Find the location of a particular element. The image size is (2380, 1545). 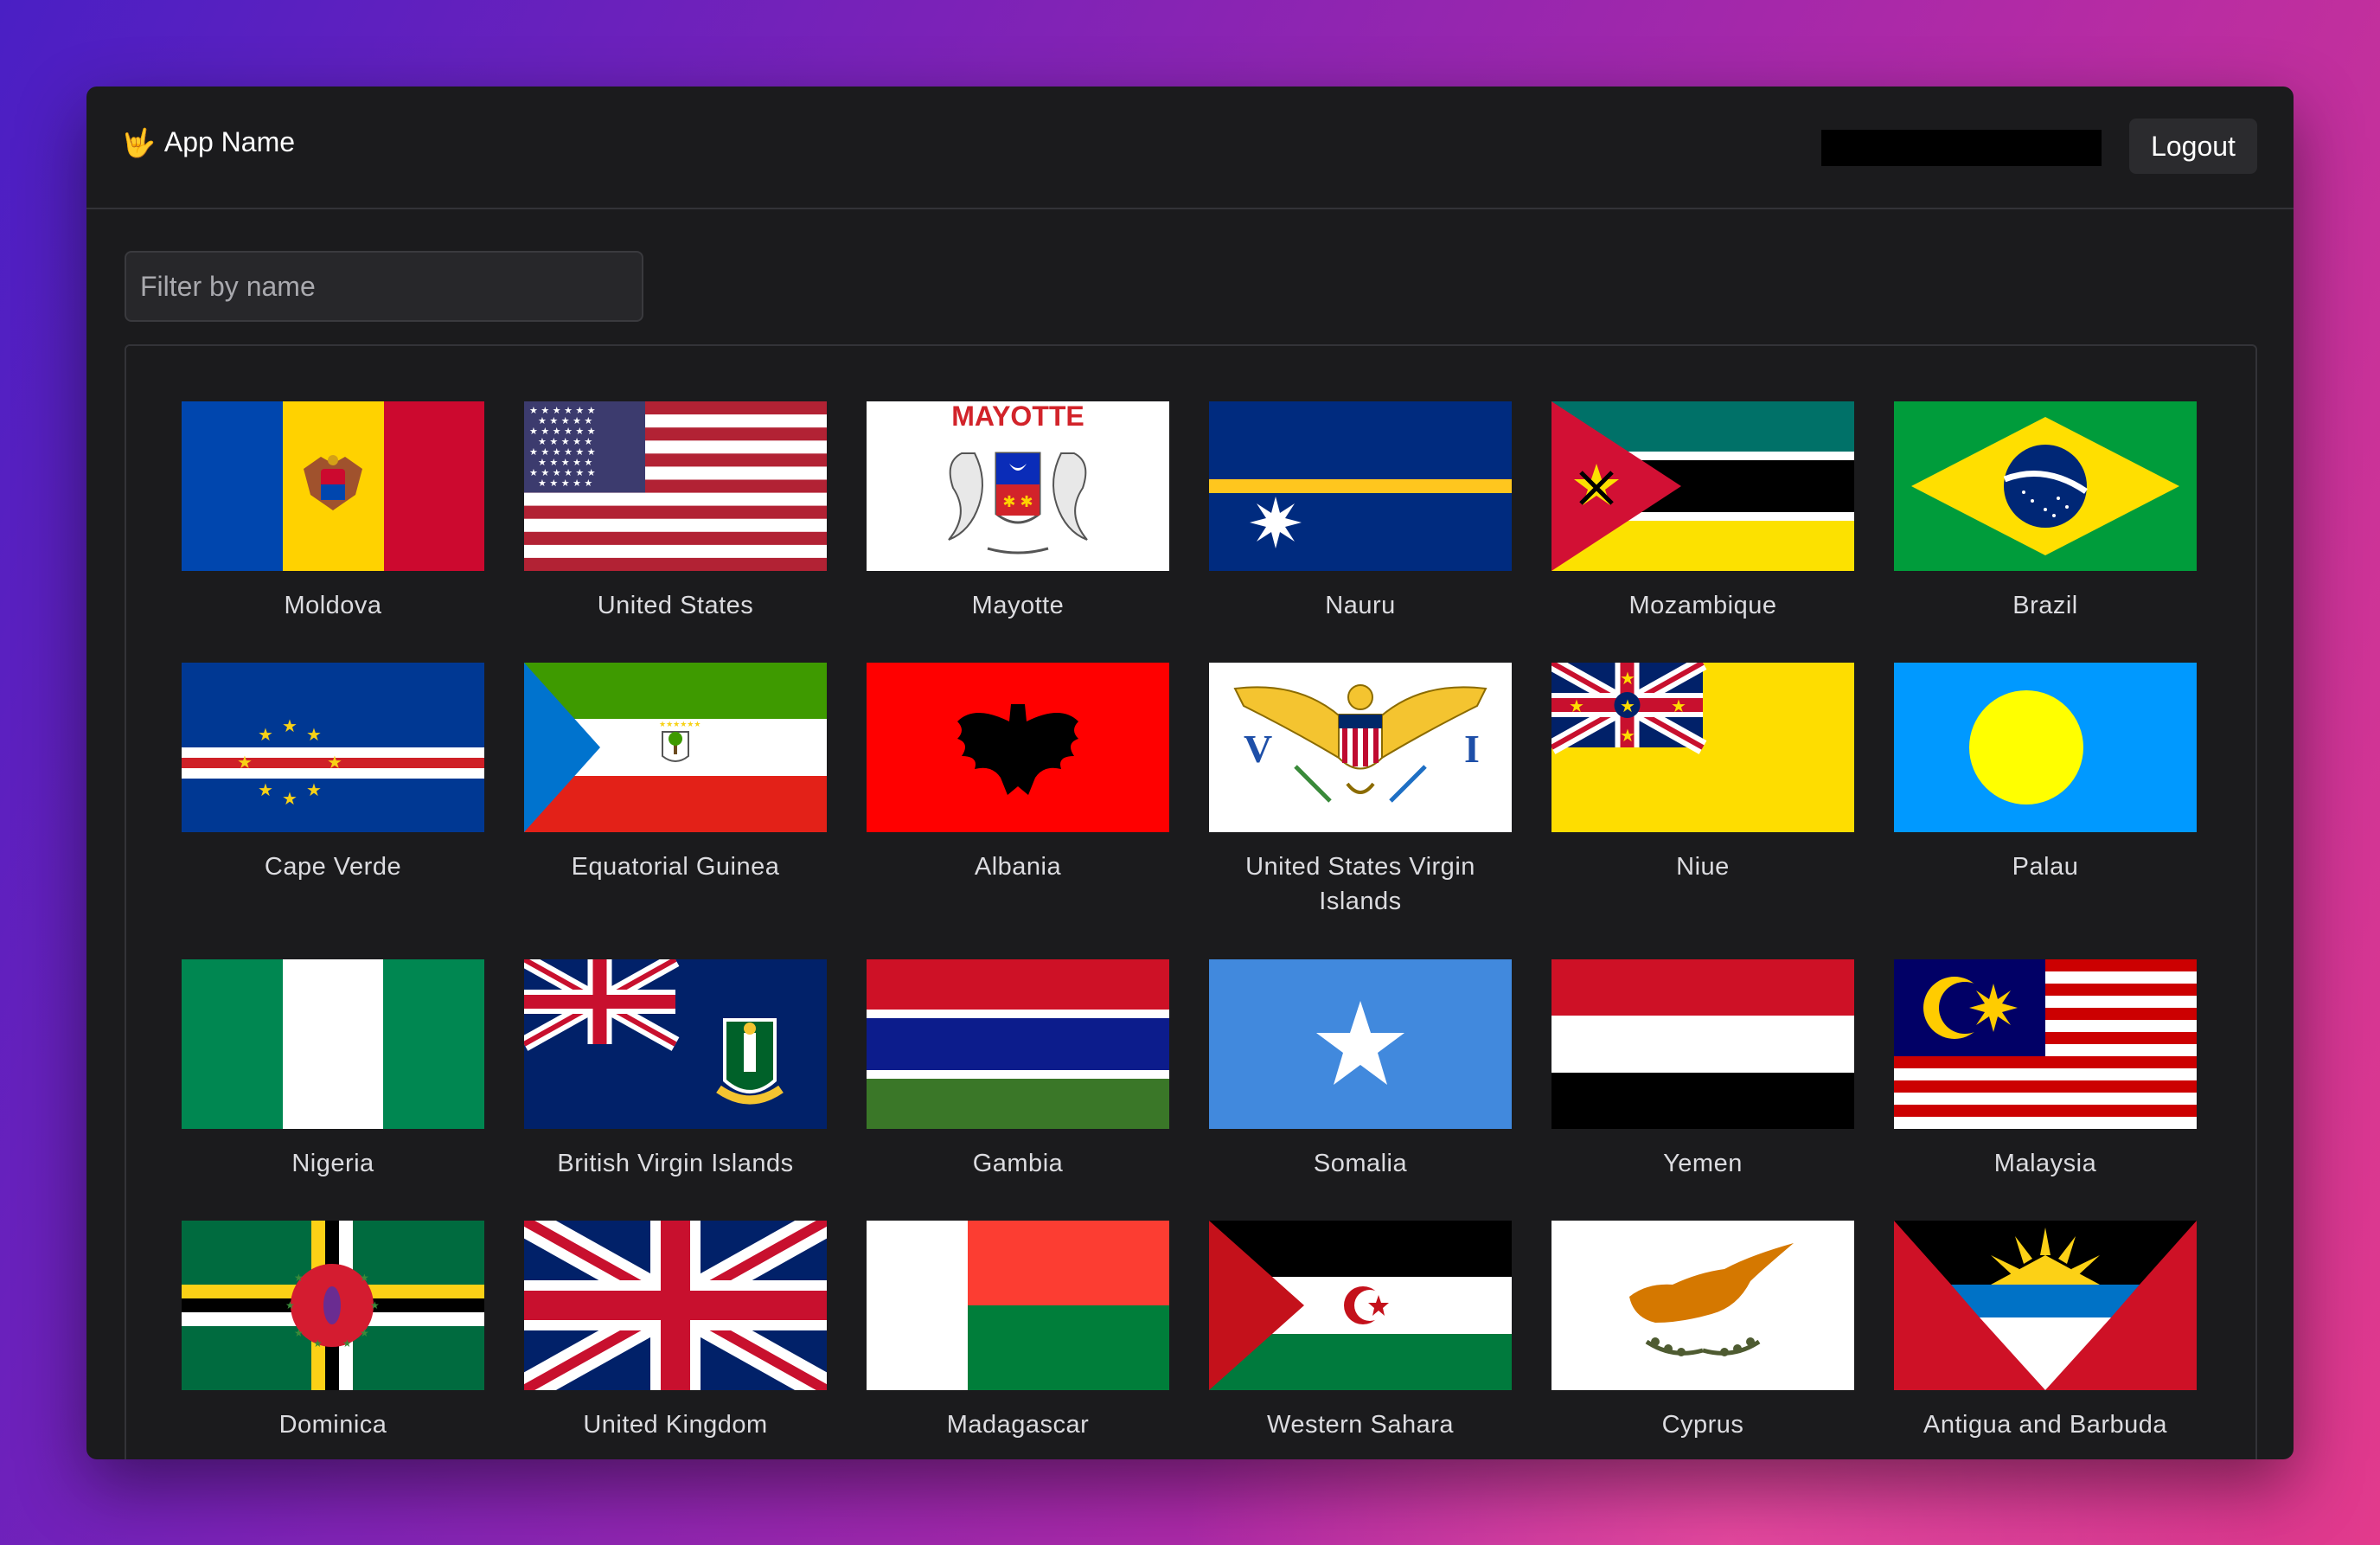

country-name: Malaysia is located at coordinates (2045, 1163).